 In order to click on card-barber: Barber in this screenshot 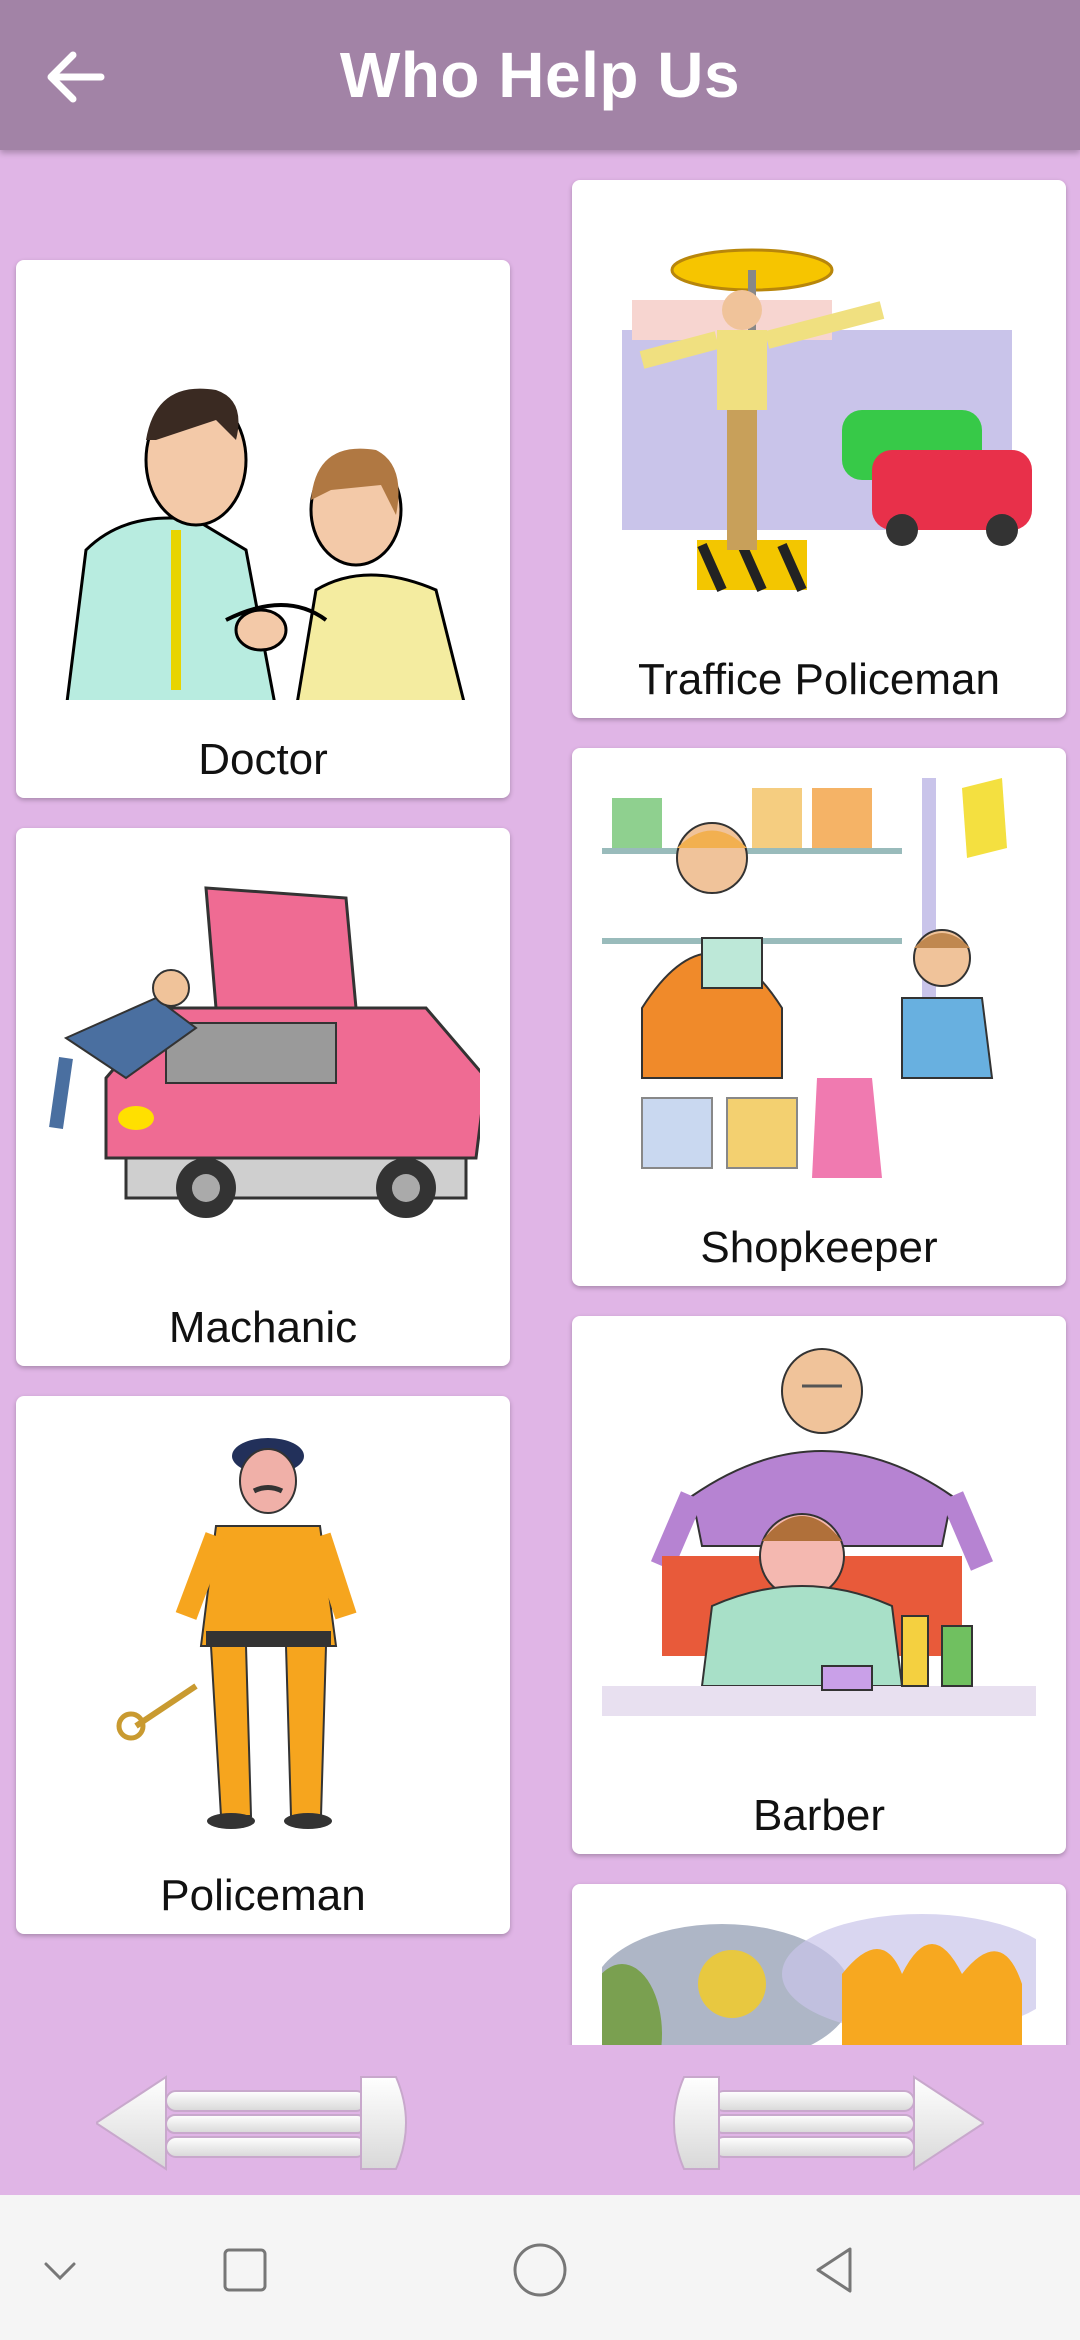, I will do `click(819, 1585)`.